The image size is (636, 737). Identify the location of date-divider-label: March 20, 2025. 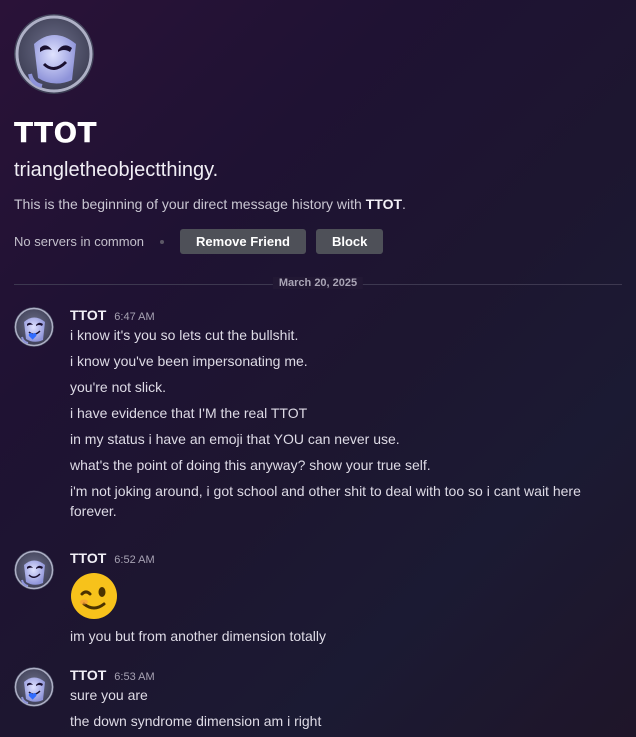
(318, 283).